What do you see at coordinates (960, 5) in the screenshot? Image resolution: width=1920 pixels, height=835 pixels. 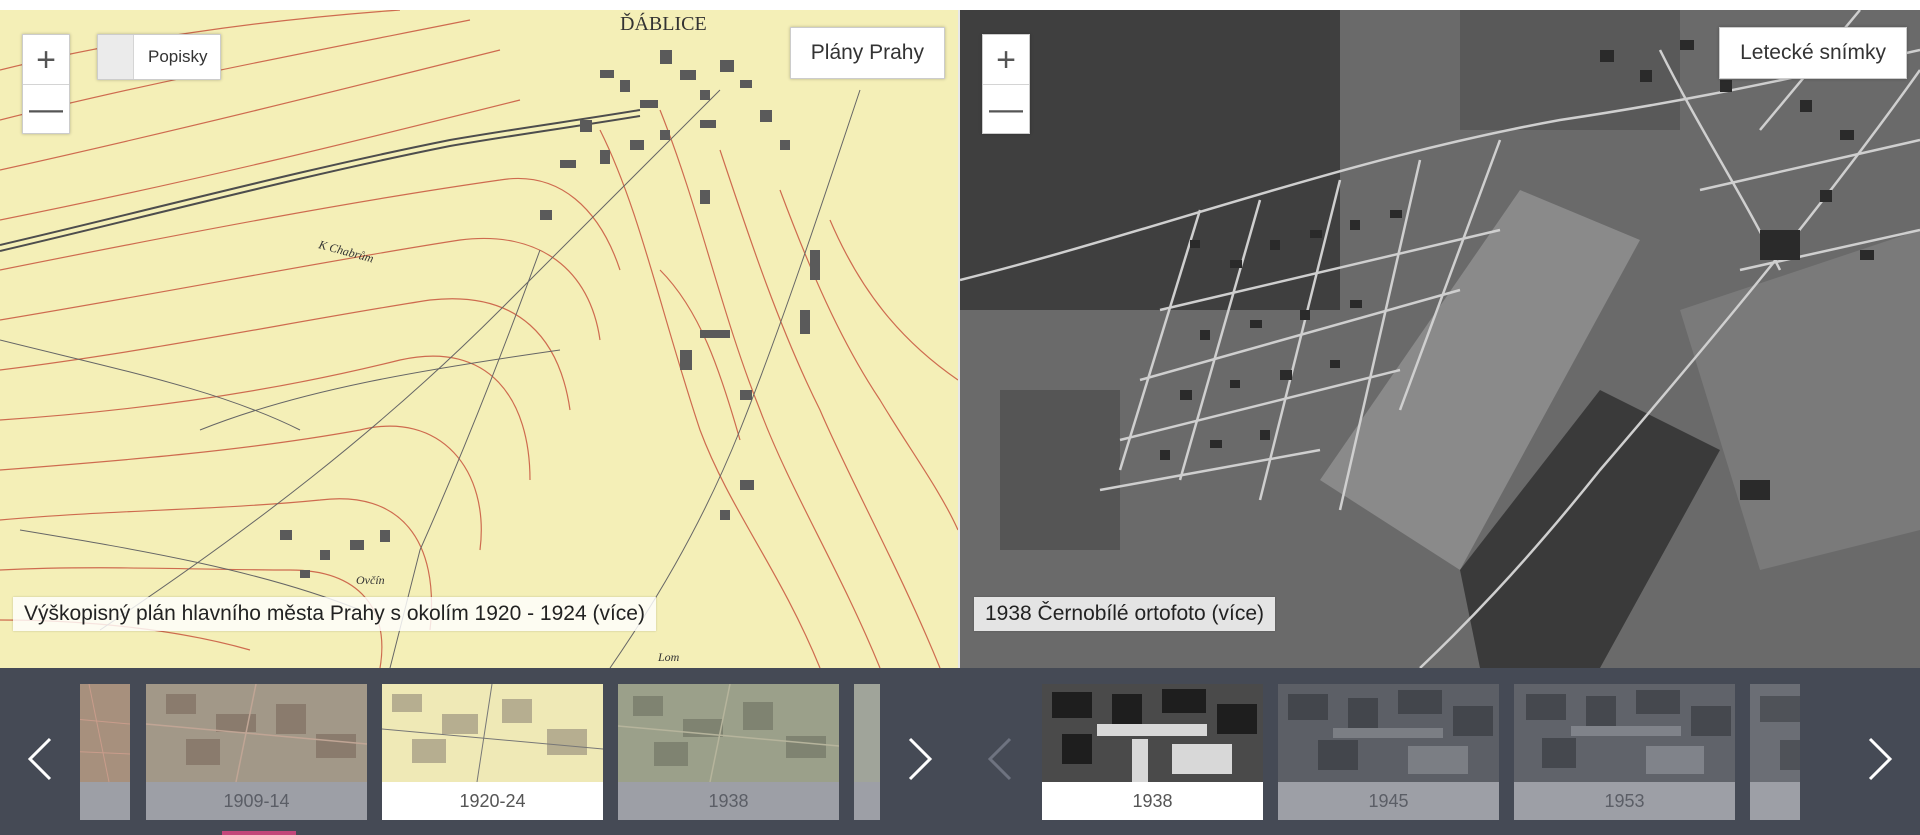 I see `top-strip` at bounding box center [960, 5].